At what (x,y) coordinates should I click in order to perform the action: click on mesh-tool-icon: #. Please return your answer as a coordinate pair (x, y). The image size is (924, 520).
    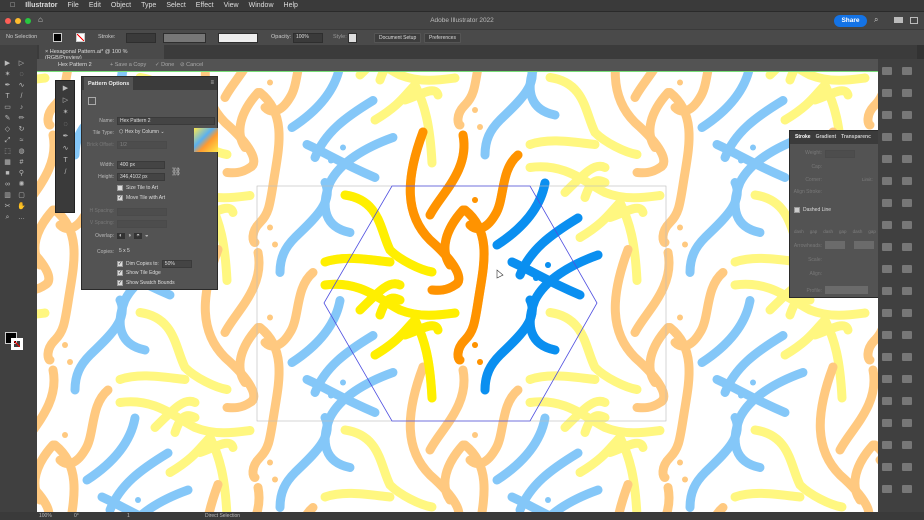
    Looking at the image, I should click on (21, 162).